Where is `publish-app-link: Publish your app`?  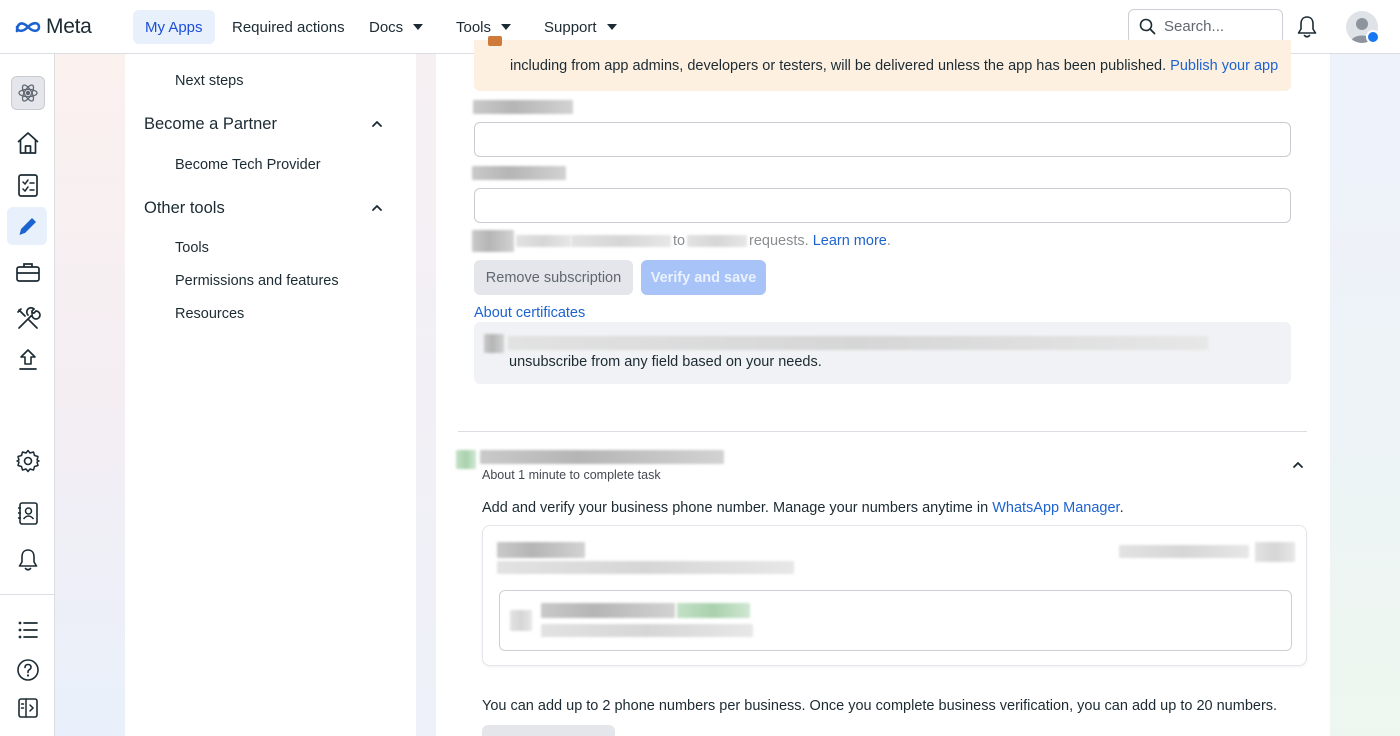
publish-app-link: Publish your app is located at coordinates (1224, 66).